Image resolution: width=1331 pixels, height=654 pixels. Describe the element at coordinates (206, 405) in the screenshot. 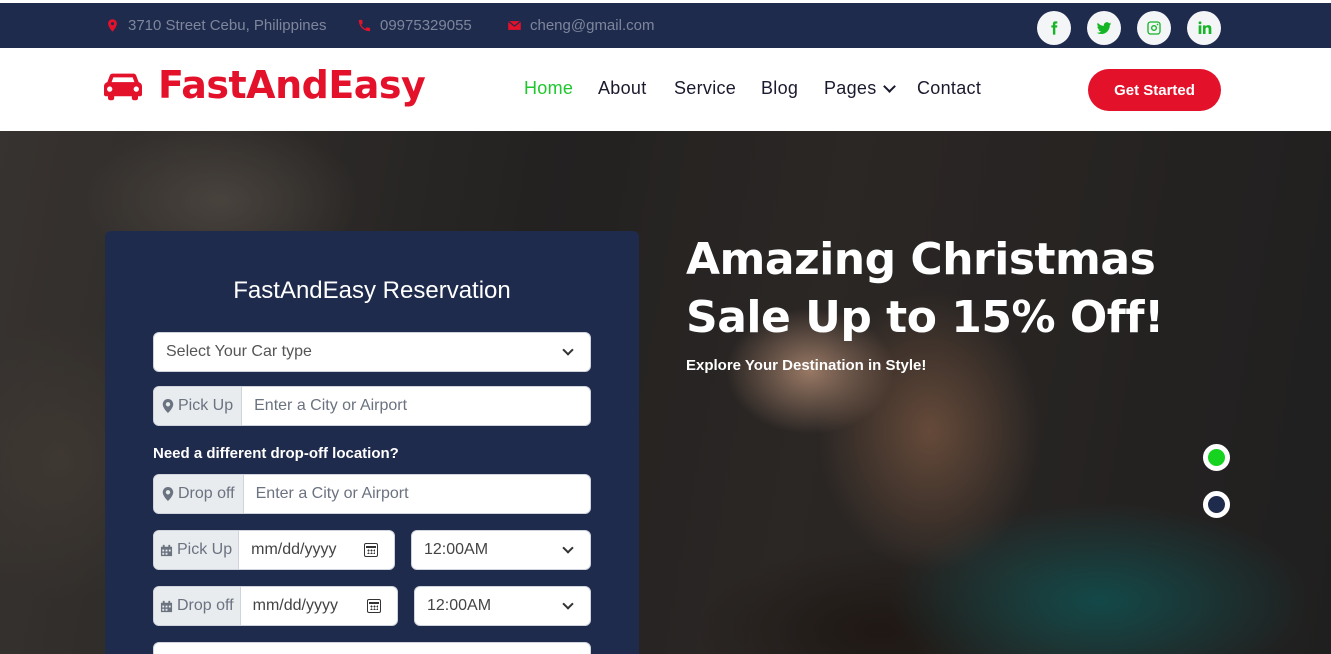

I see `pickup-prefix-label: Pick Up` at that location.